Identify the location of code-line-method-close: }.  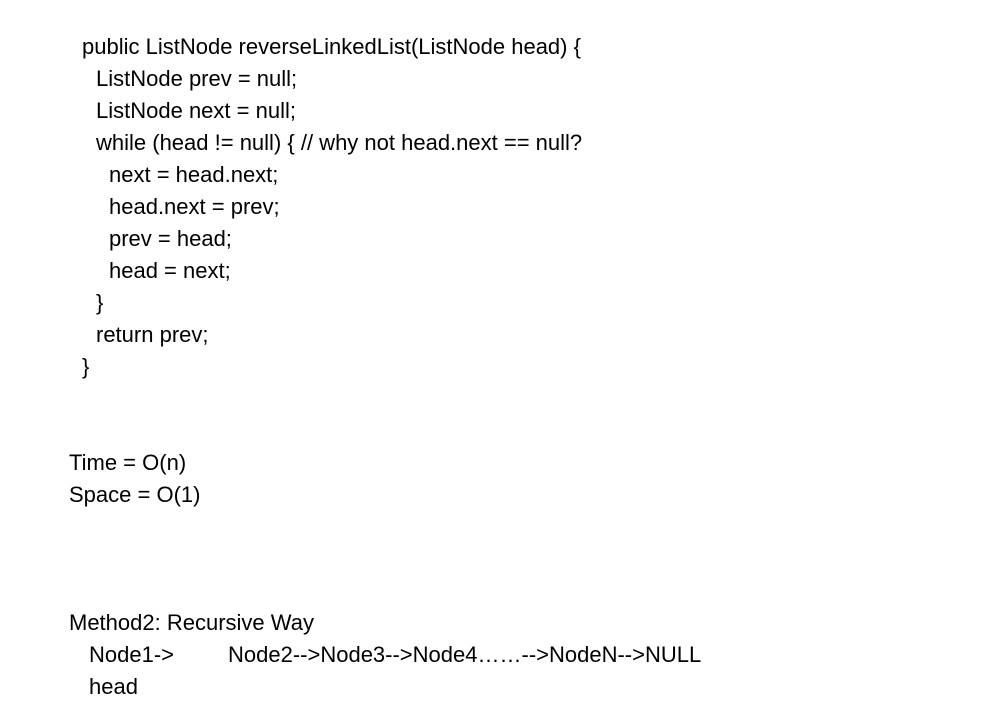
(86, 366).